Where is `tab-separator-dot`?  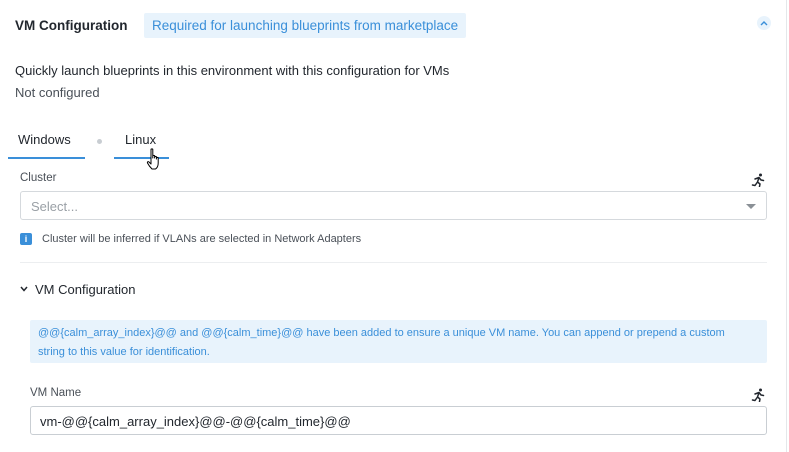 tab-separator-dot is located at coordinates (99, 141).